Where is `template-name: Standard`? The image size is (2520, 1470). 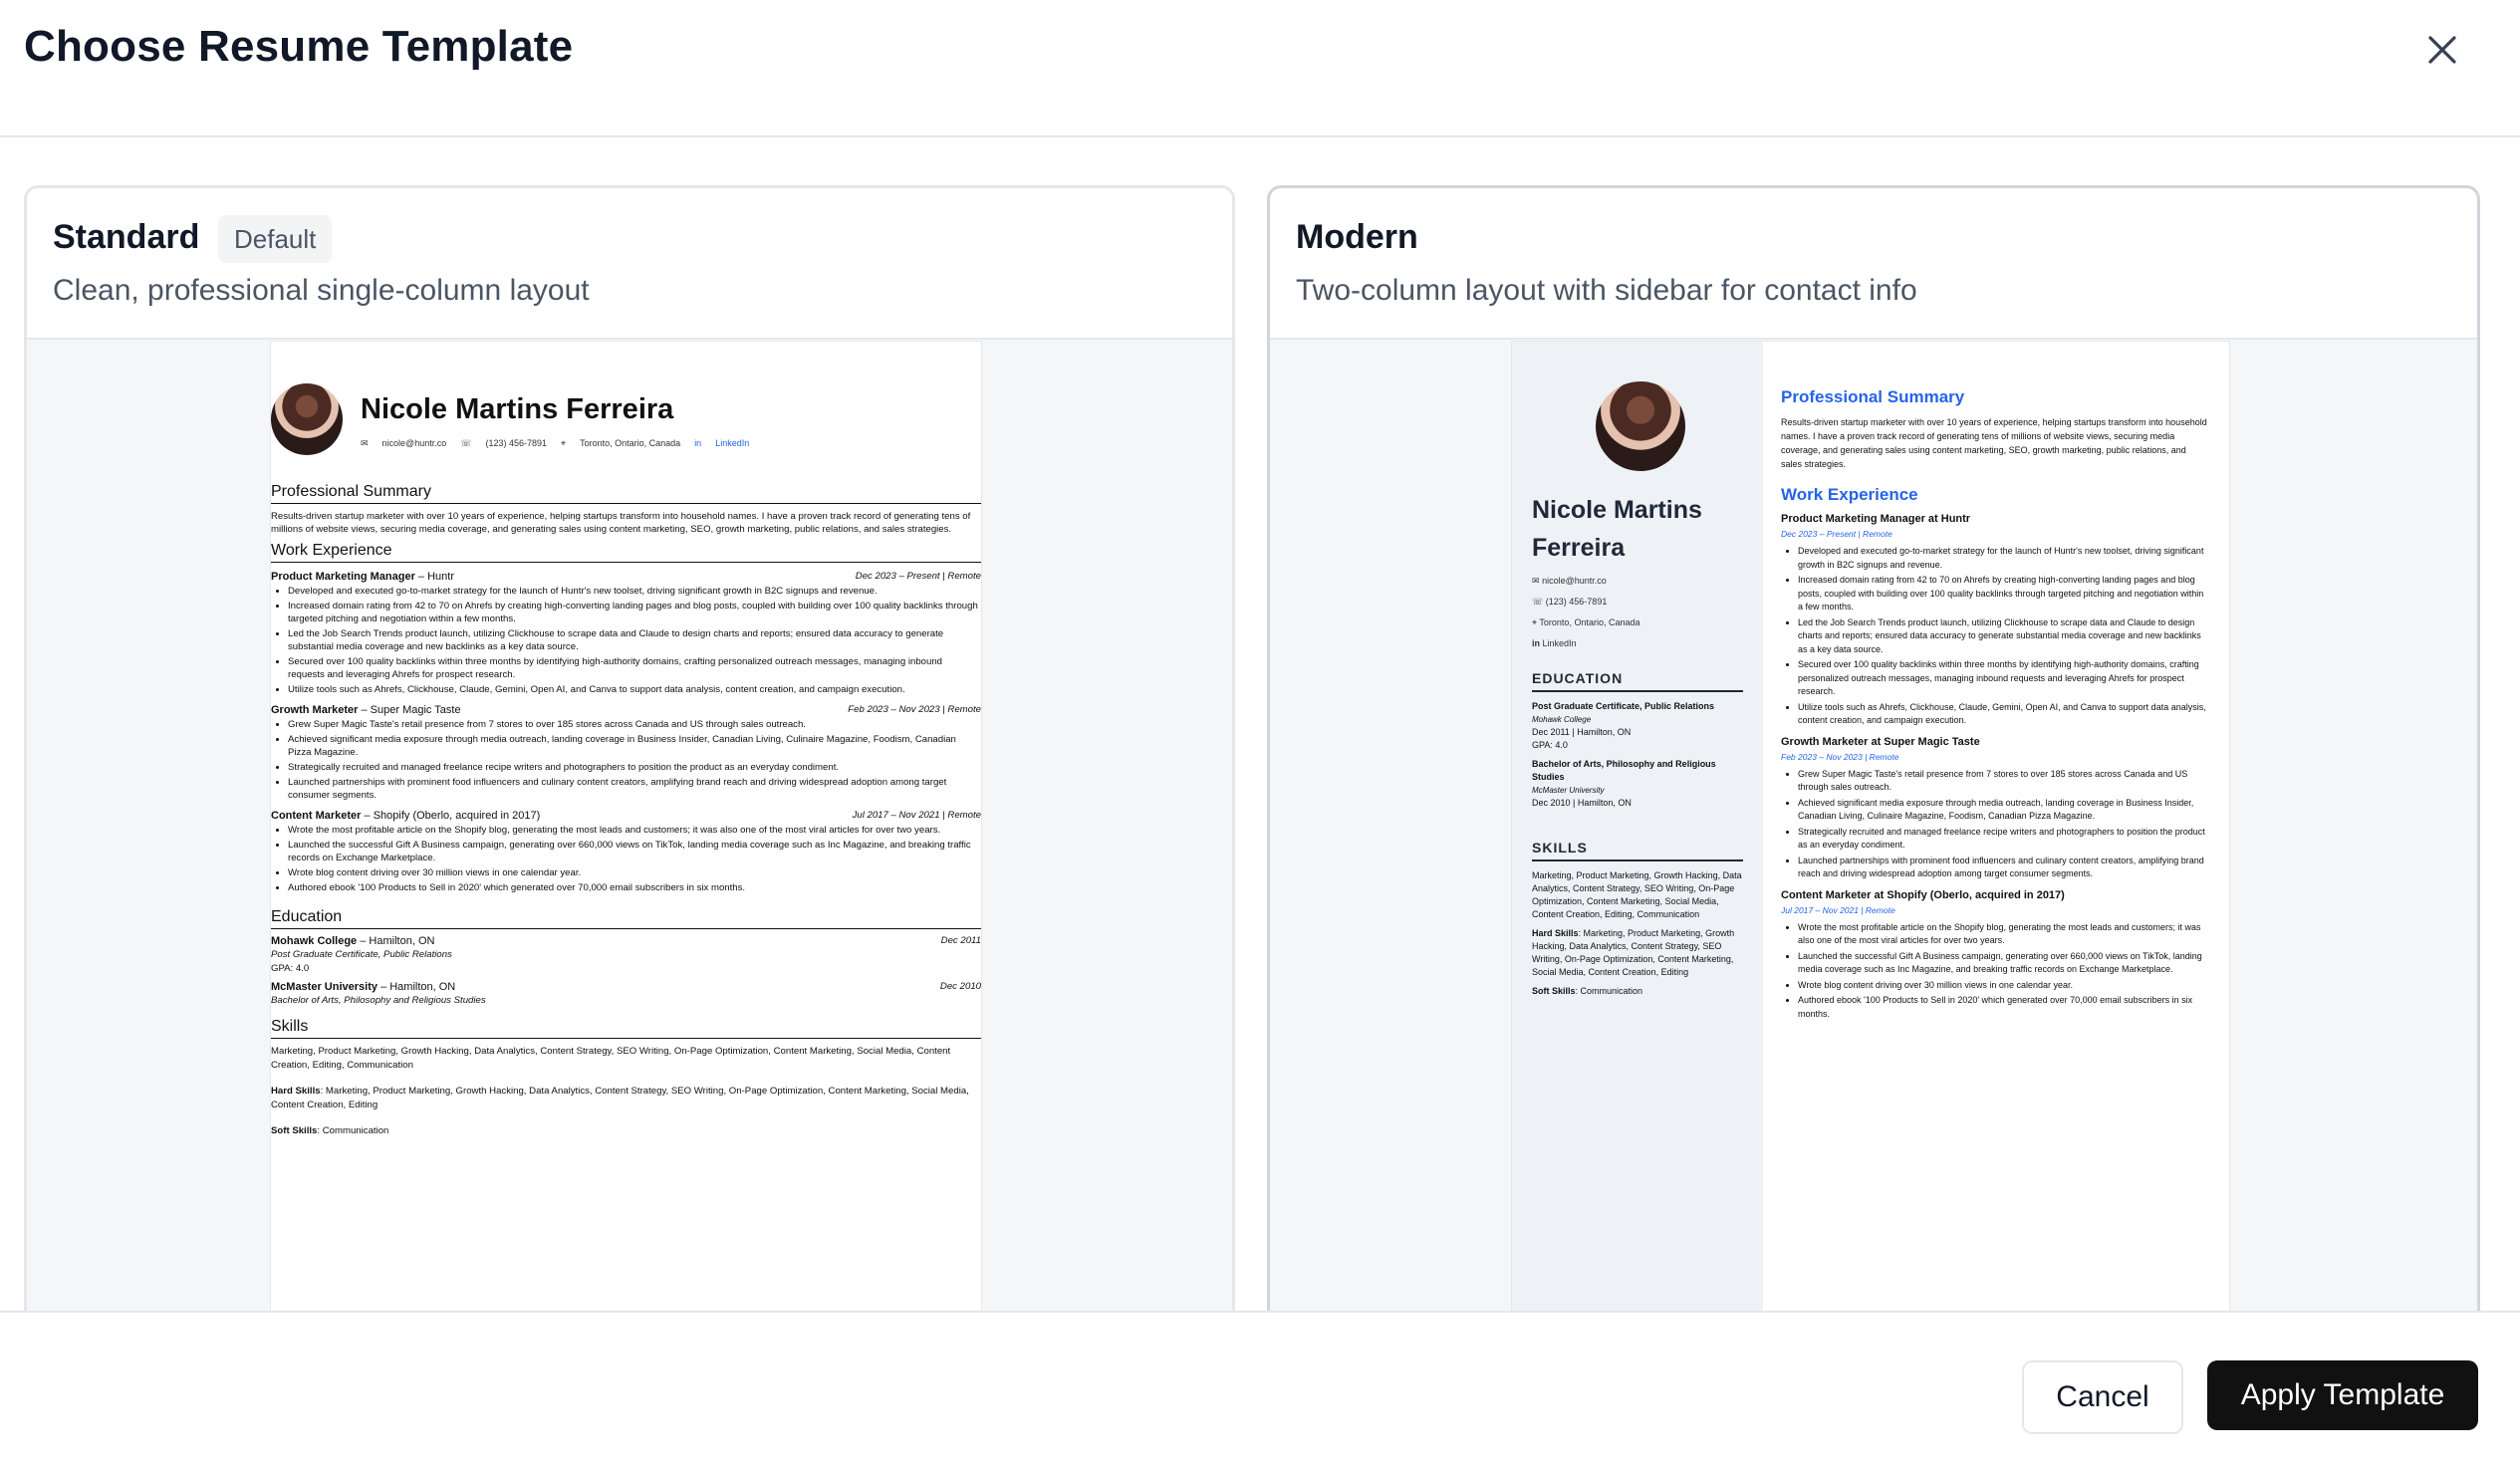
template-name: Standard is located at coordinates (126, 237).